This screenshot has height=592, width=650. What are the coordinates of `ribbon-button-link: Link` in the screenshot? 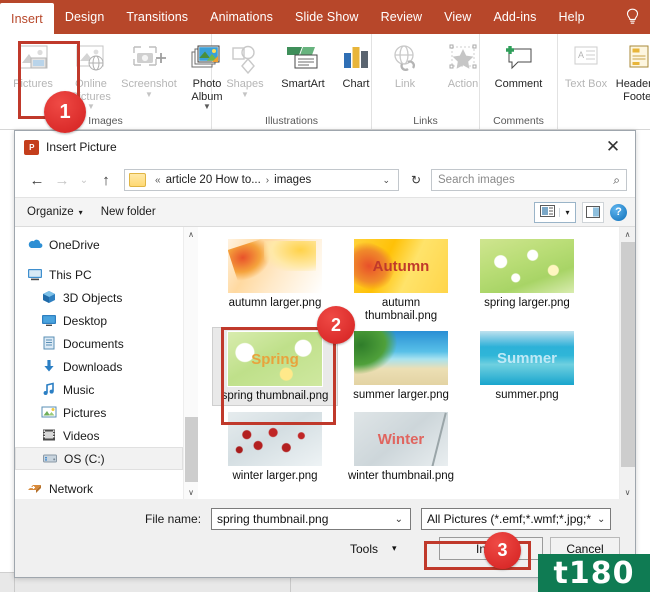 It's located at (405, 65).